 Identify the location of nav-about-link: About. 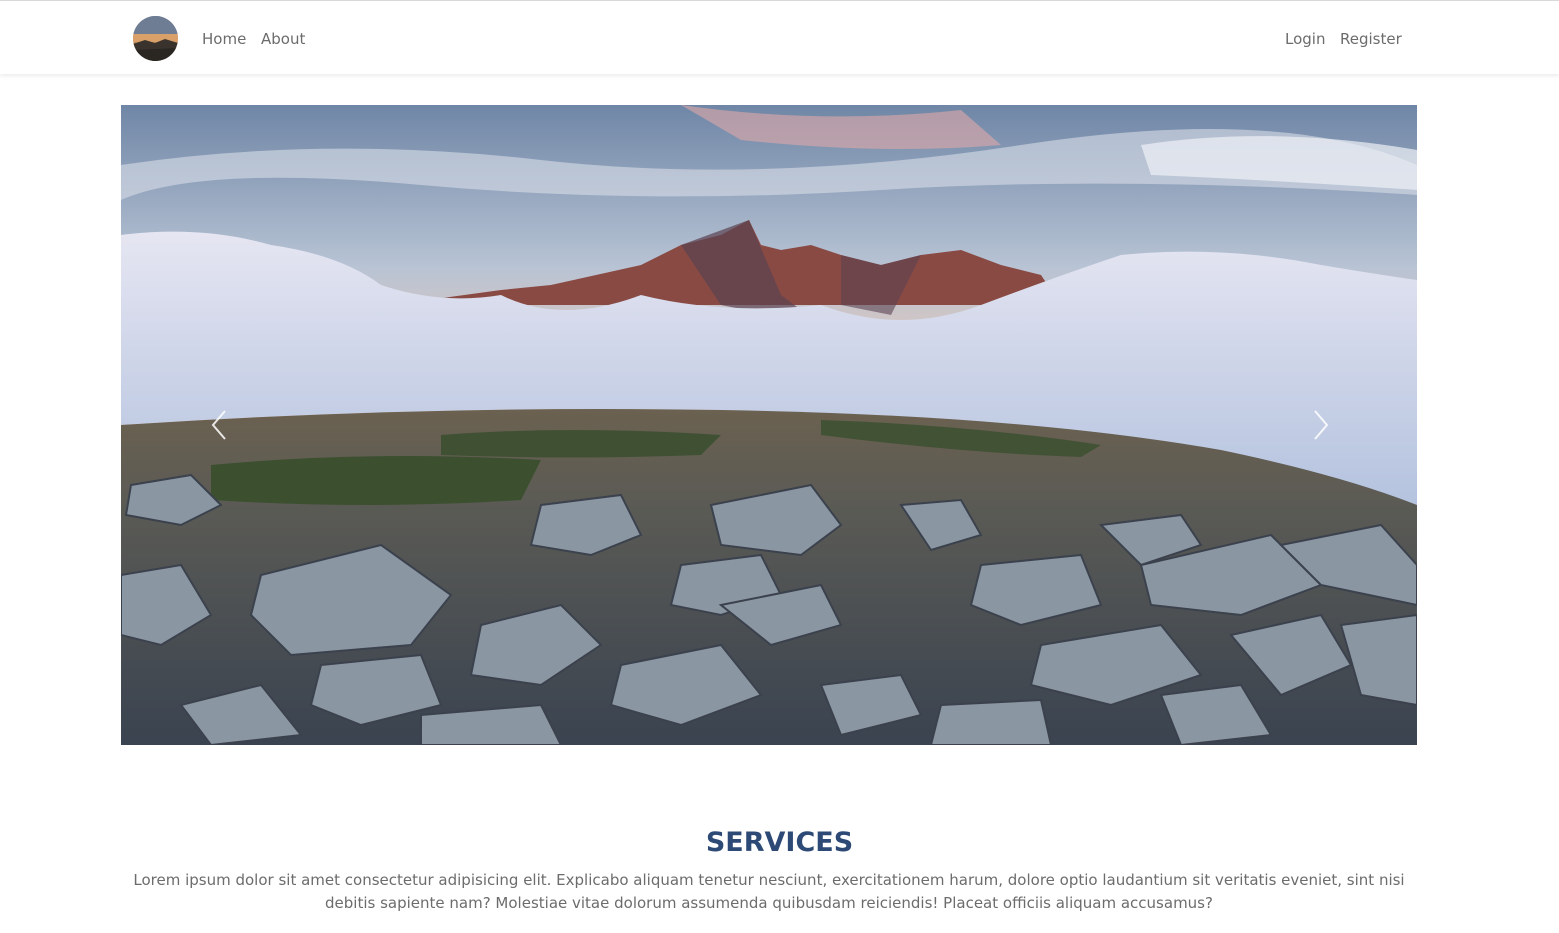
(283, 39).